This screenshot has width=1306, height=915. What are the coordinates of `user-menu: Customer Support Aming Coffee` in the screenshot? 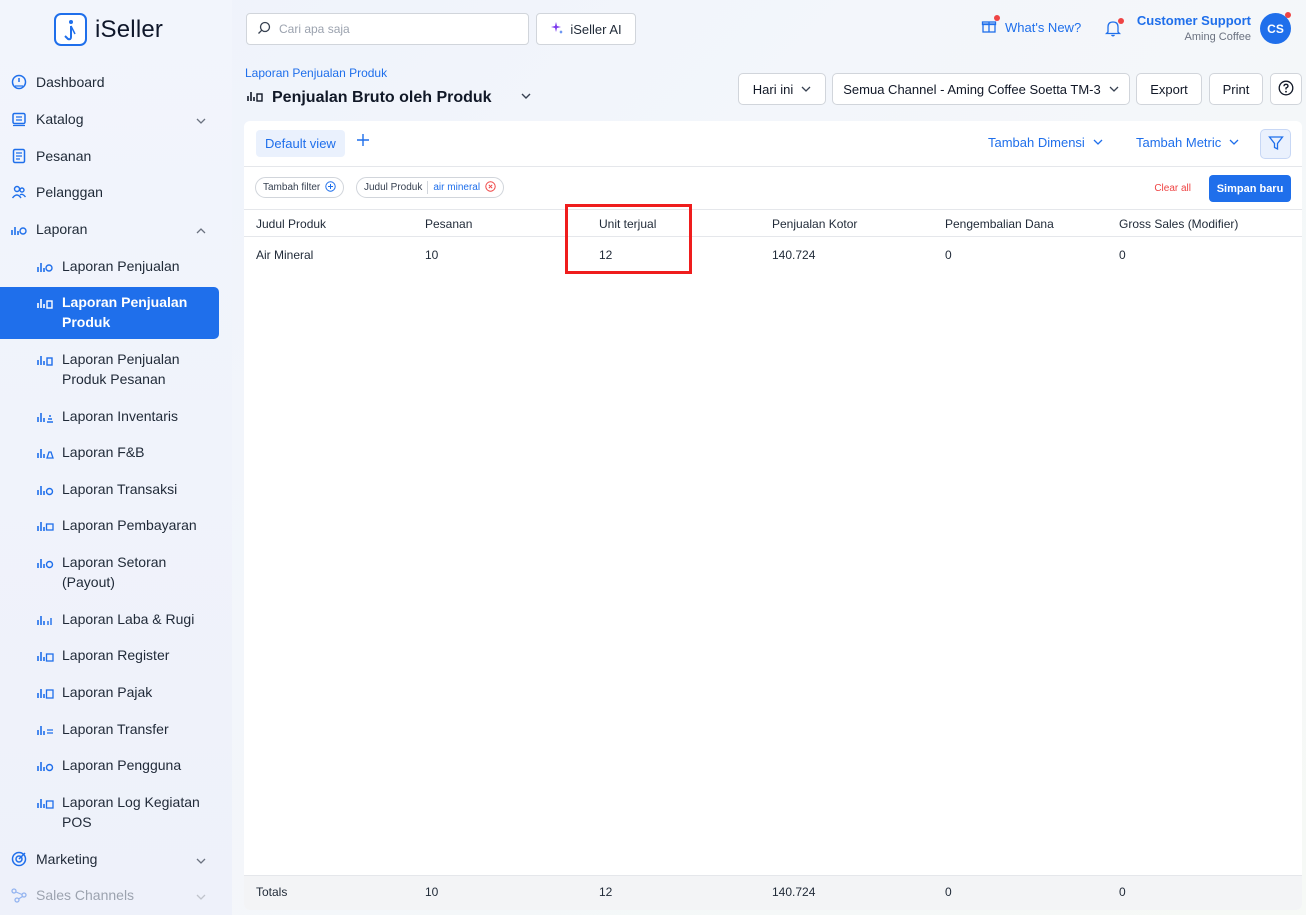 It's located at (1194, 28).